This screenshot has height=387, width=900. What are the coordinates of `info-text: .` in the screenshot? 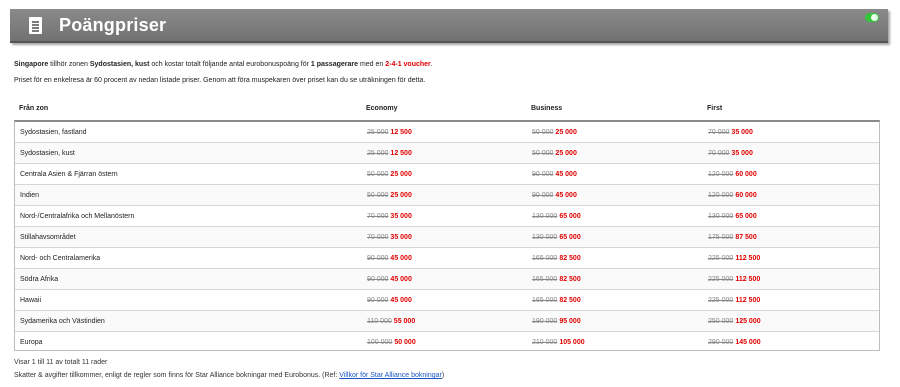 It's located at (431, 64).